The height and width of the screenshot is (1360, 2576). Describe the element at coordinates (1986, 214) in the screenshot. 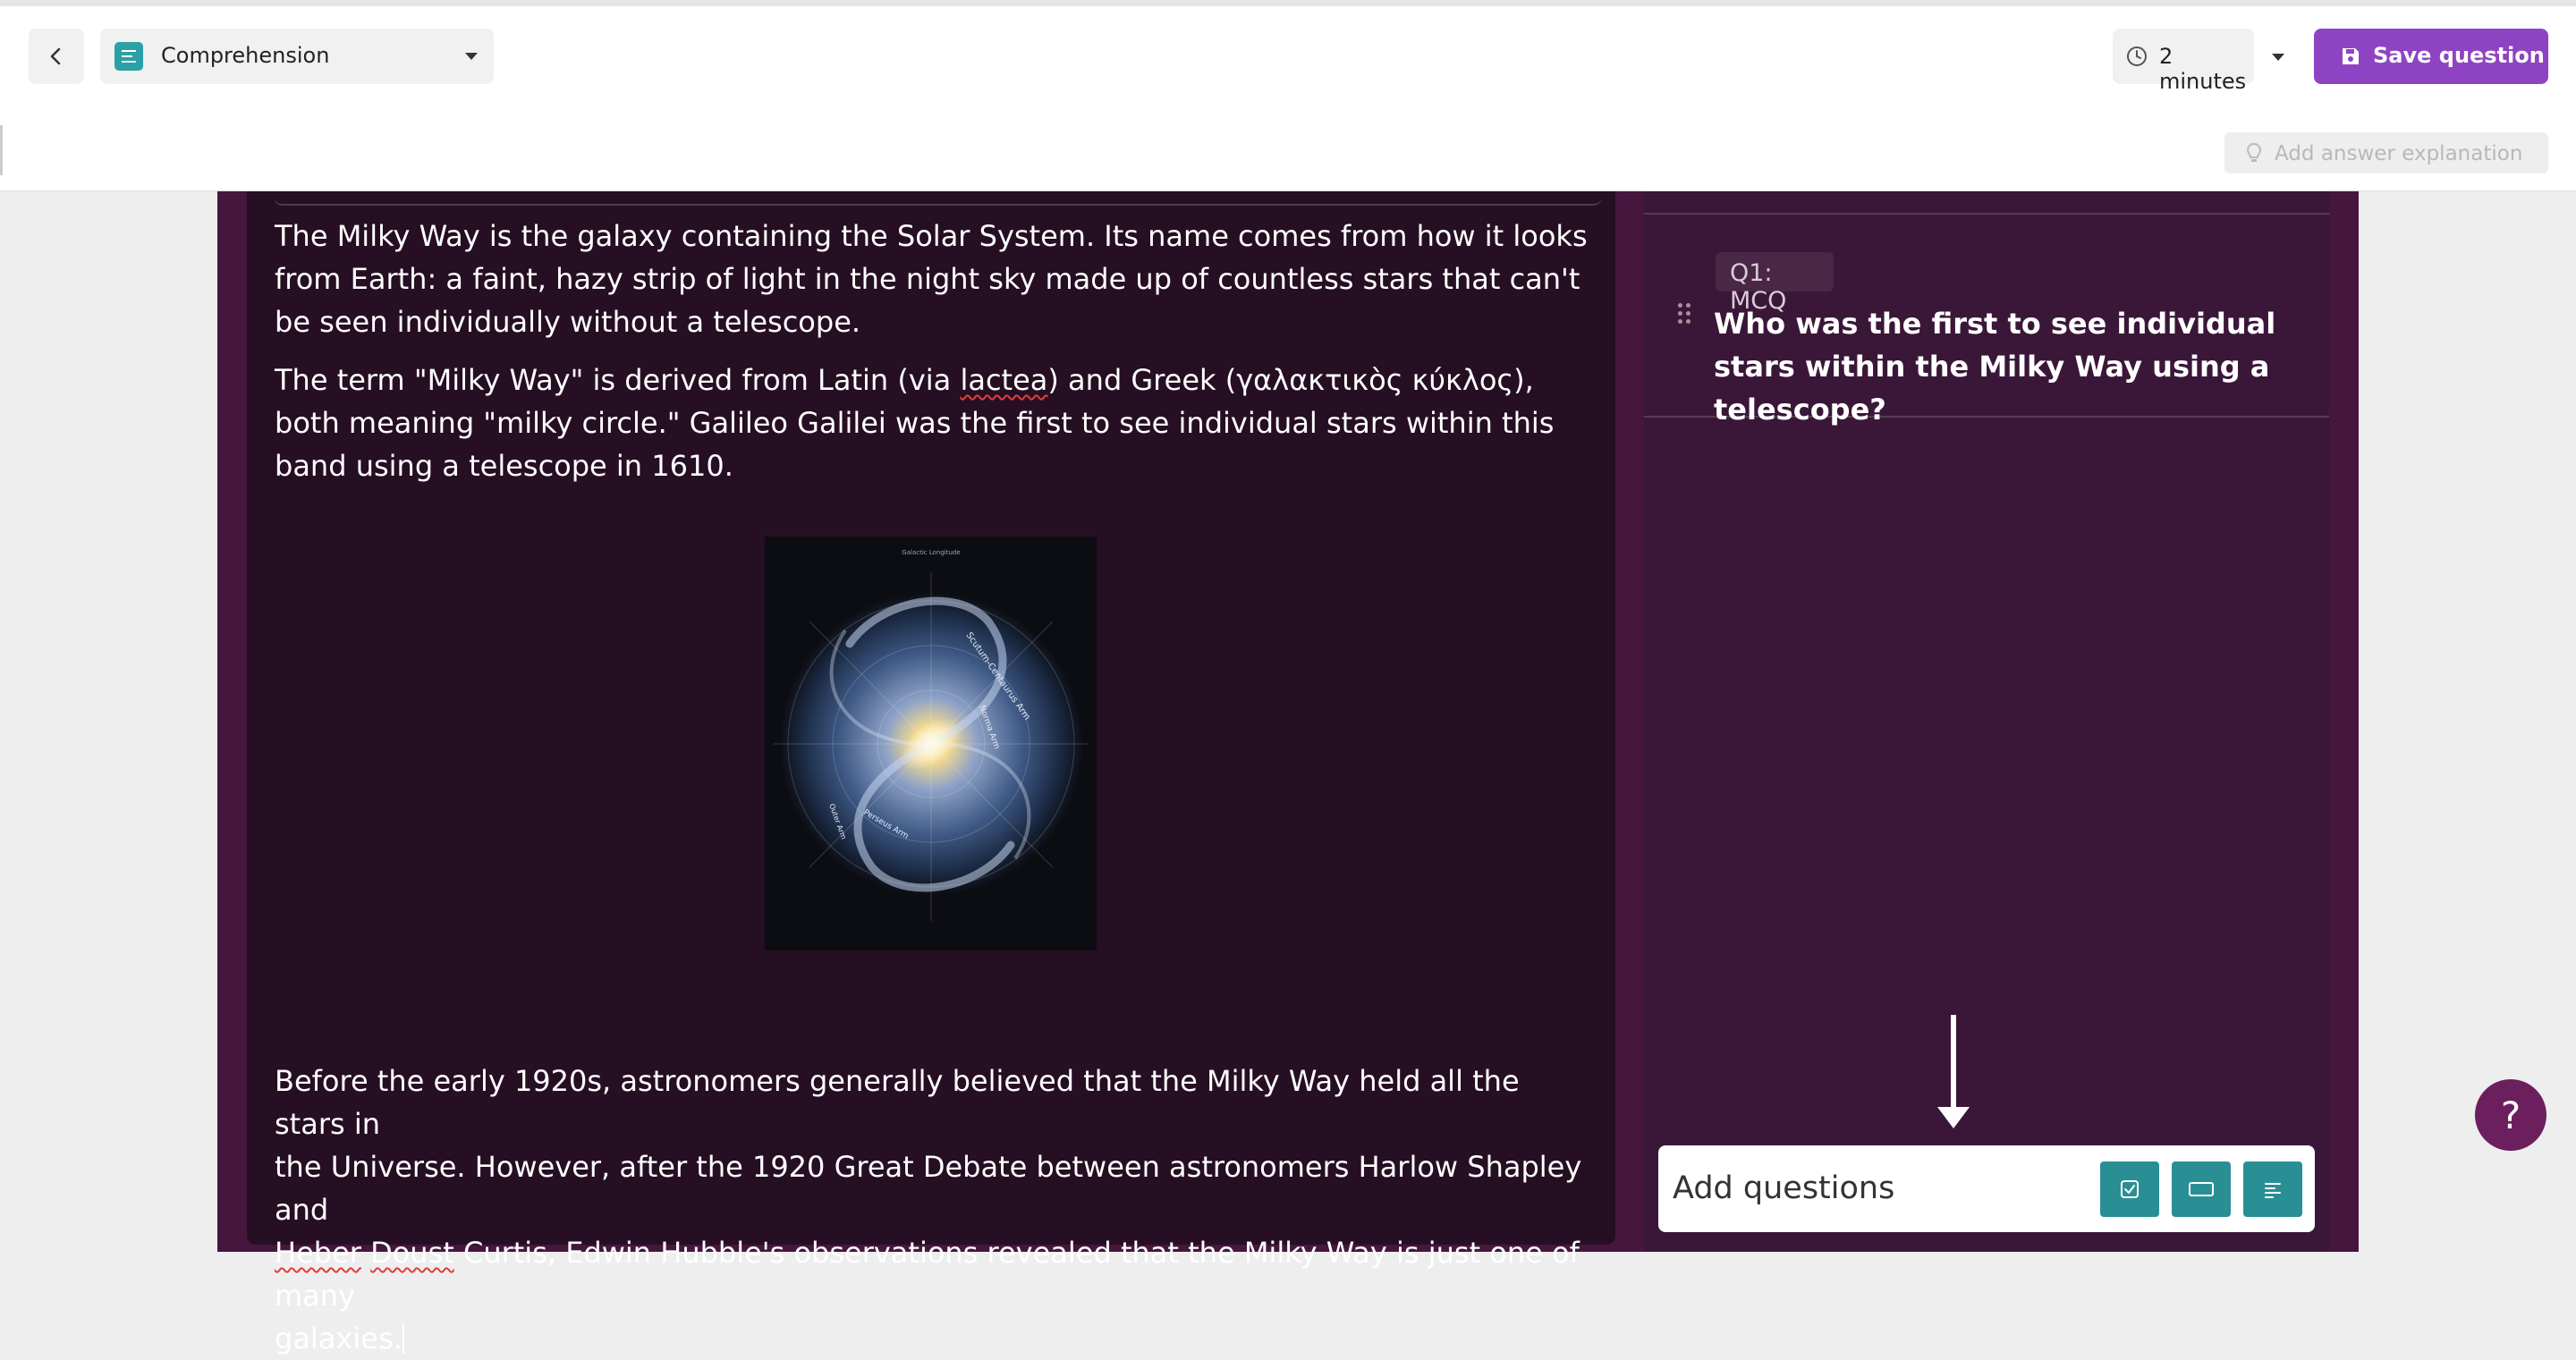

I see `questions-divider` at that location.